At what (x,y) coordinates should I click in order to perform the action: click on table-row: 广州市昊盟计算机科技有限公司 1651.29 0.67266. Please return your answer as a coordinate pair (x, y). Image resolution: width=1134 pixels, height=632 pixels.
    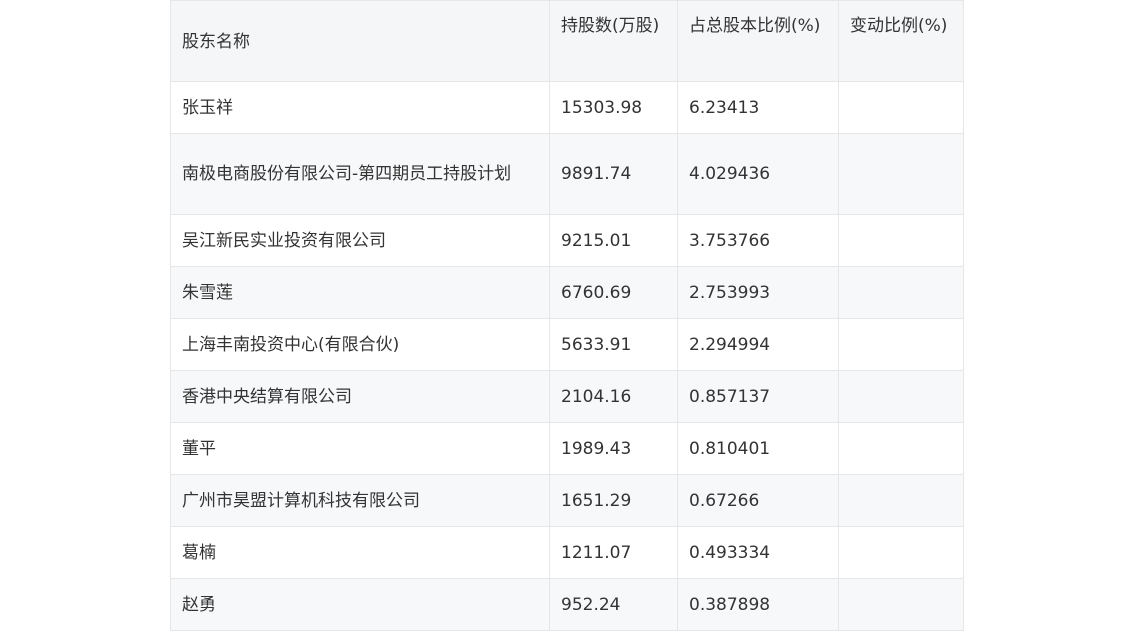
    Looking at the image, I should click on (567, 500).